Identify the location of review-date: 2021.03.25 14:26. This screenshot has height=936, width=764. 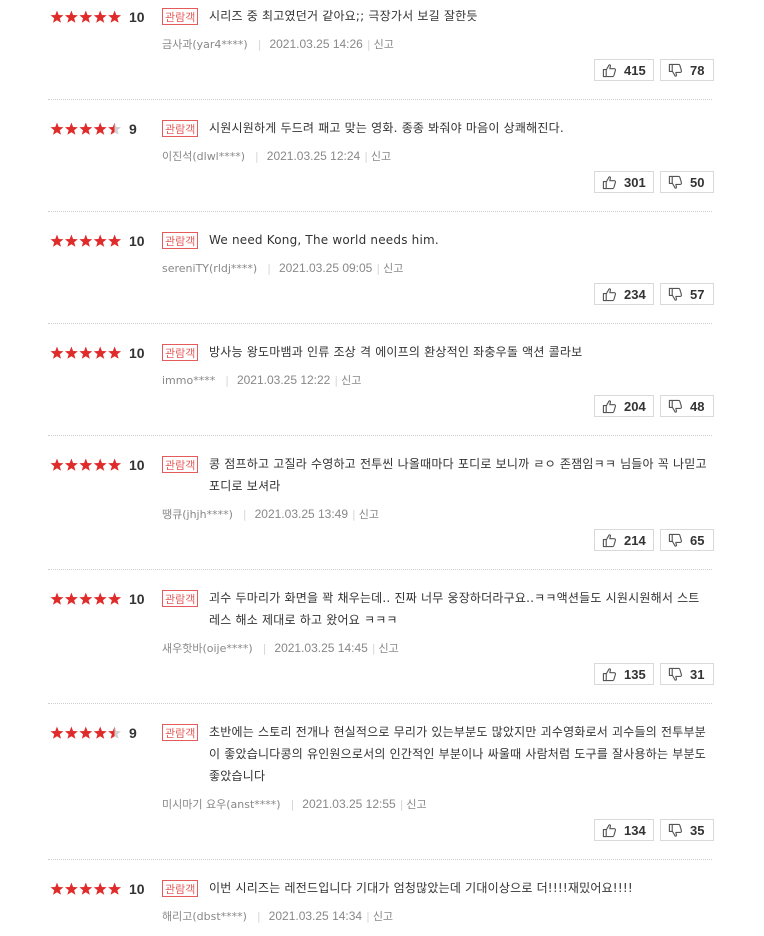
(316, 44).